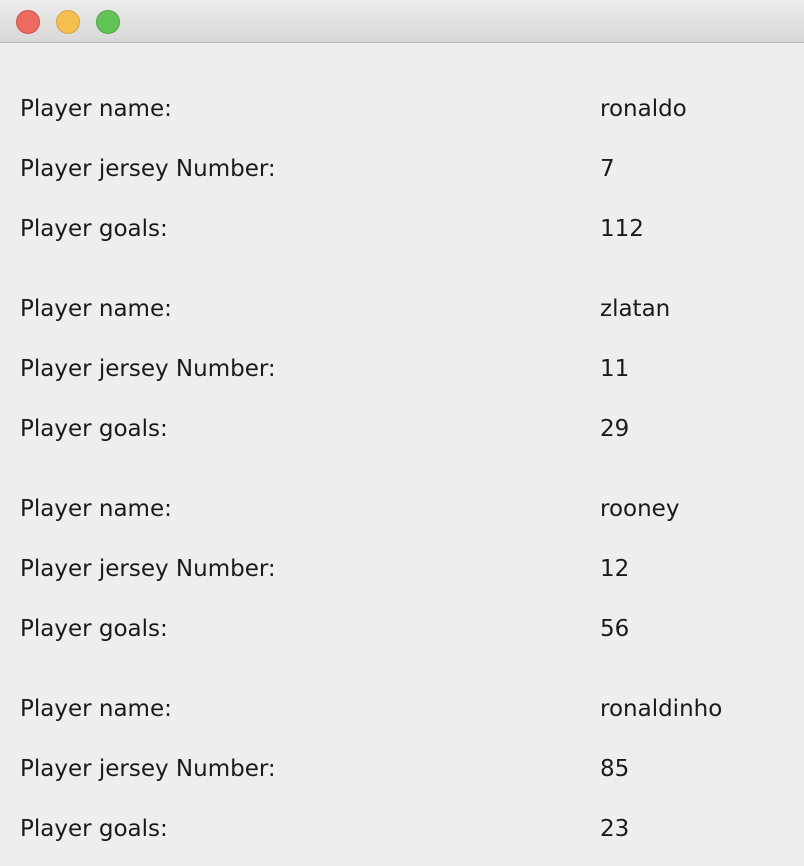  I want to click on player-name-row: Player name: zlatan, so click(402, 309).